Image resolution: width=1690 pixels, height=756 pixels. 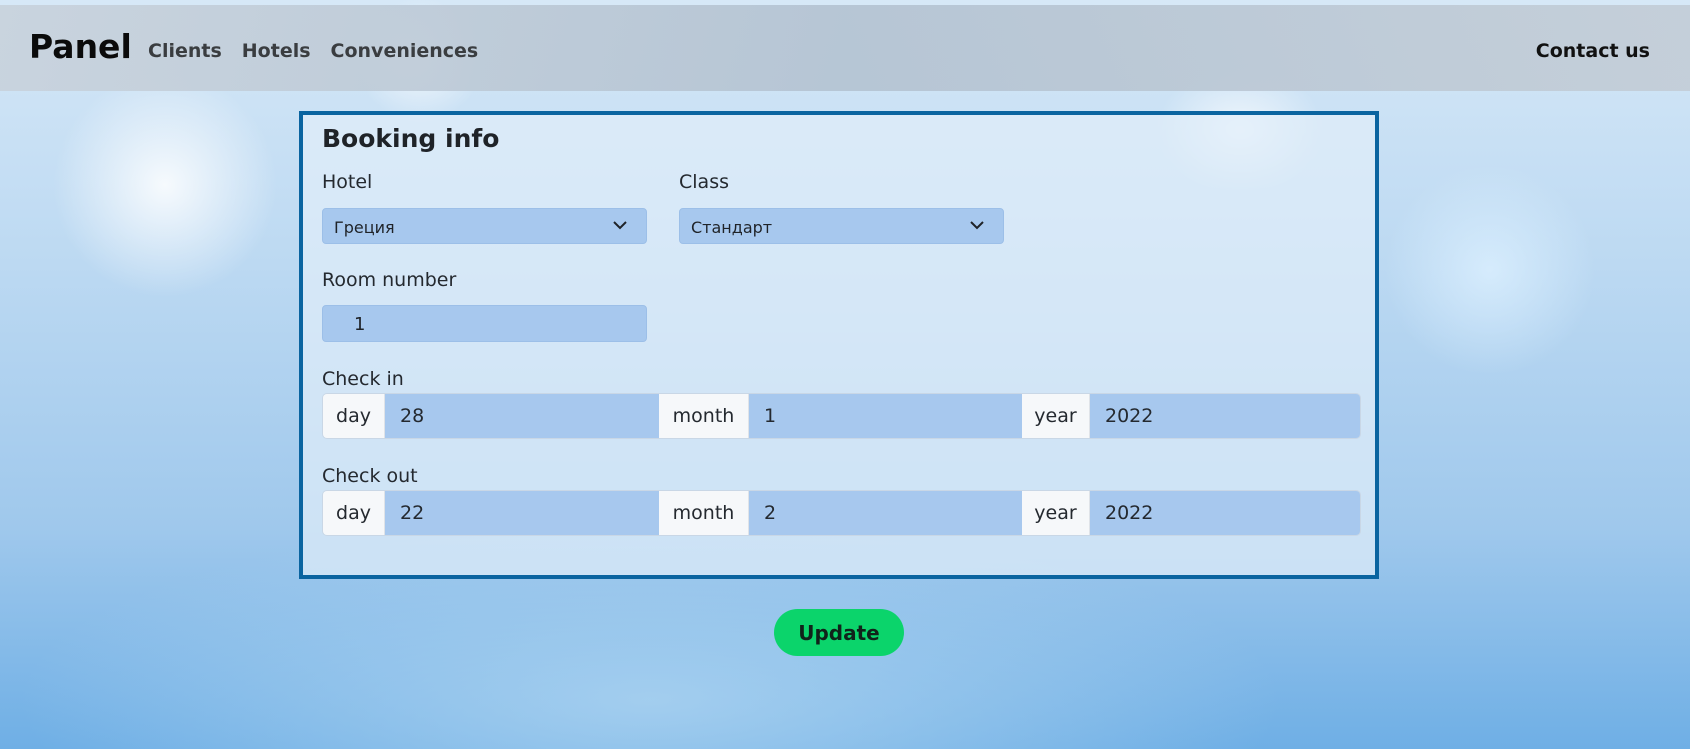 I want to click on update-button: Update, so click(x=839, y=632).